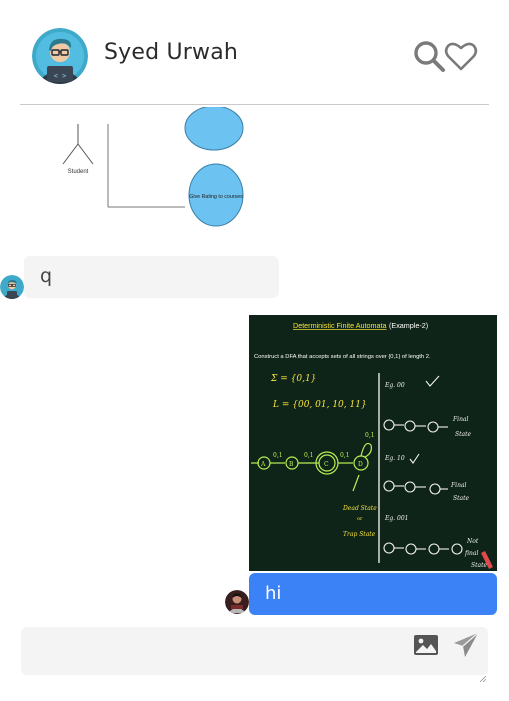 Image resolution: width=509 pixels, height=701 pixels. What do you see at coordinates (472, 541) in the screenshot?
I see `svg-text: Not` at bounding box center [472, 541].